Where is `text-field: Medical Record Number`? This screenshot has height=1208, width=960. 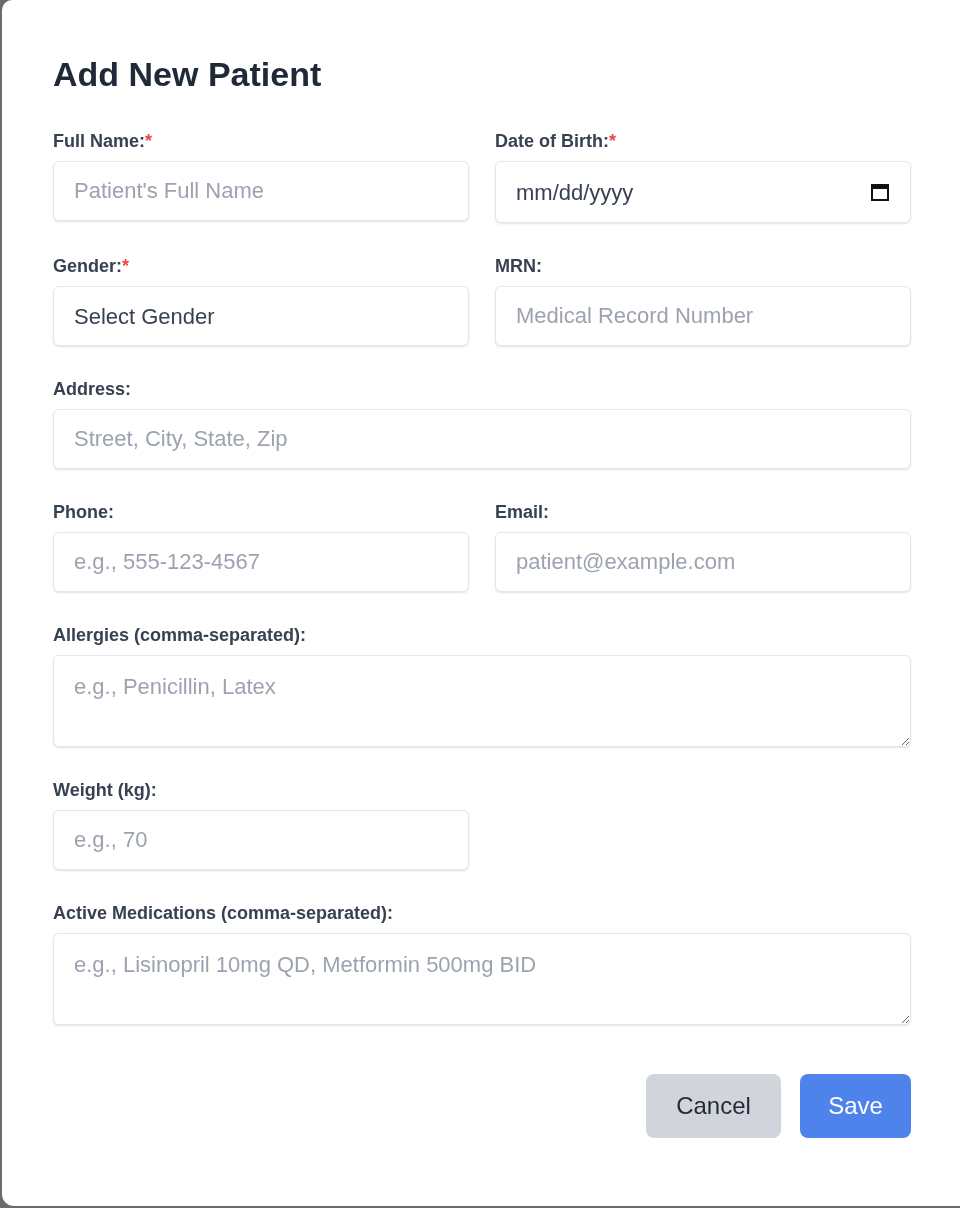 text-field: Medical Record Number is located at coordinates (703, 316).